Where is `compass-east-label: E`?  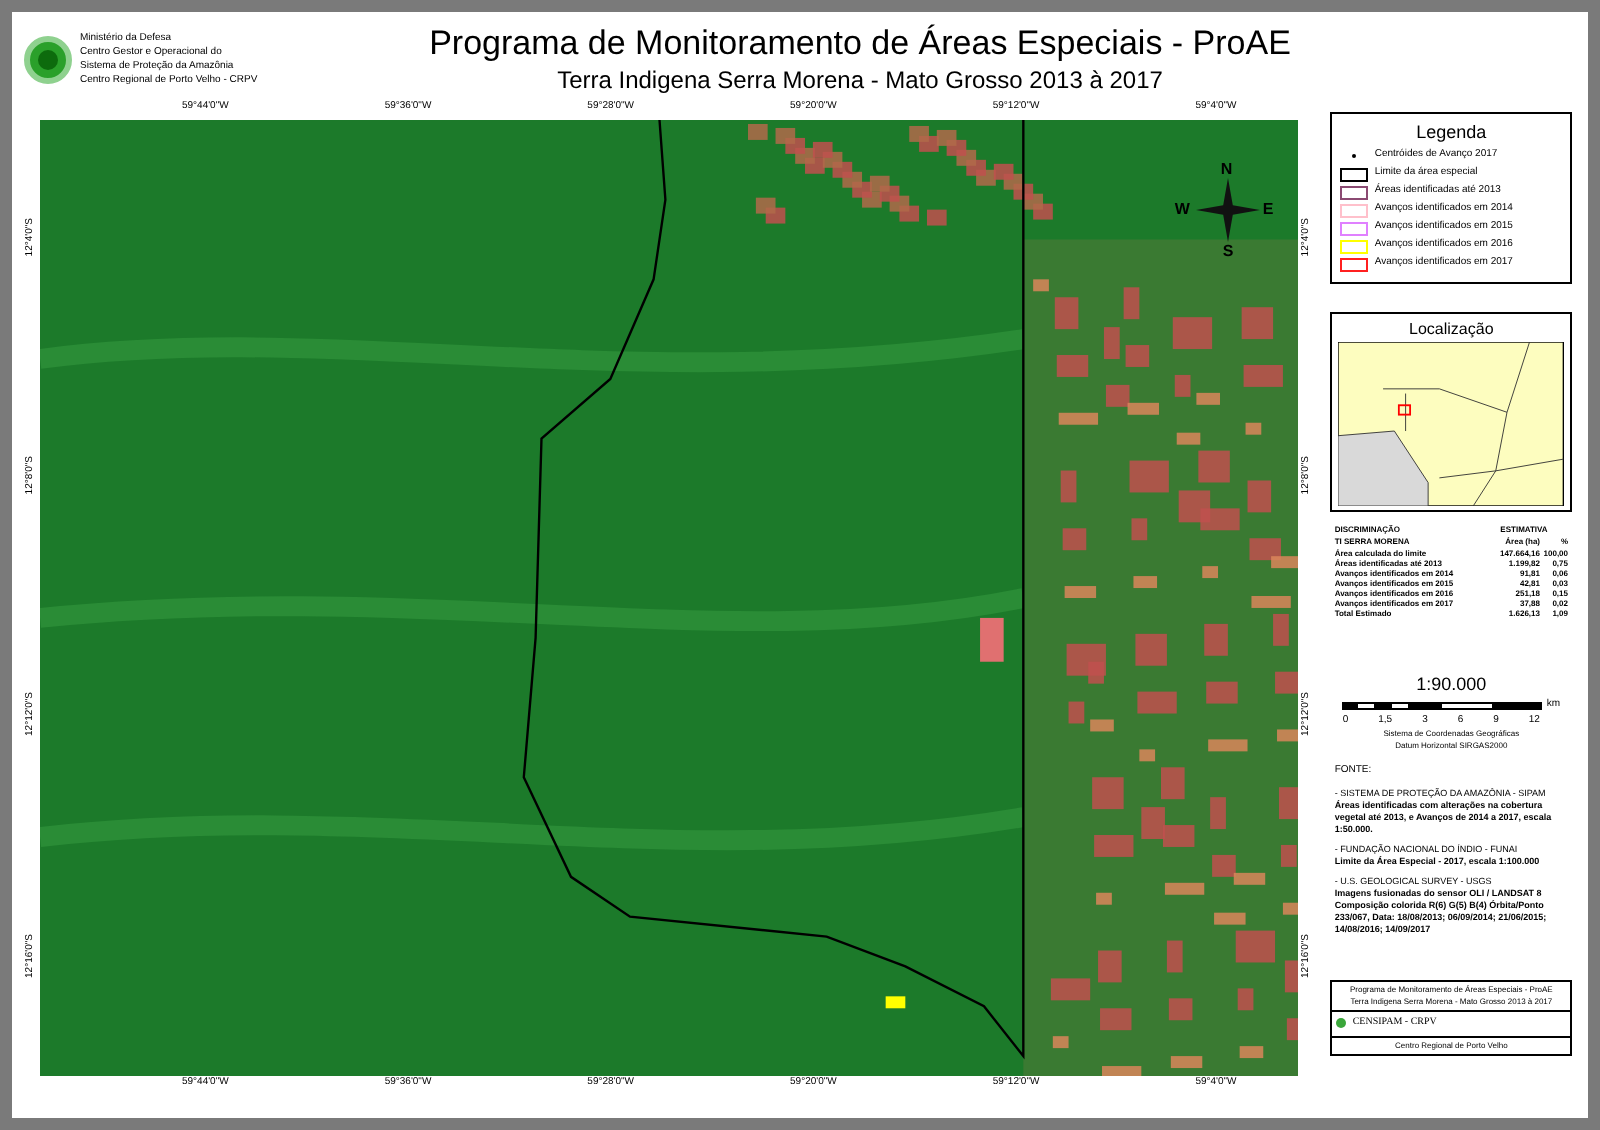 compass-east-label: E is located at coordinates (1268, 210).